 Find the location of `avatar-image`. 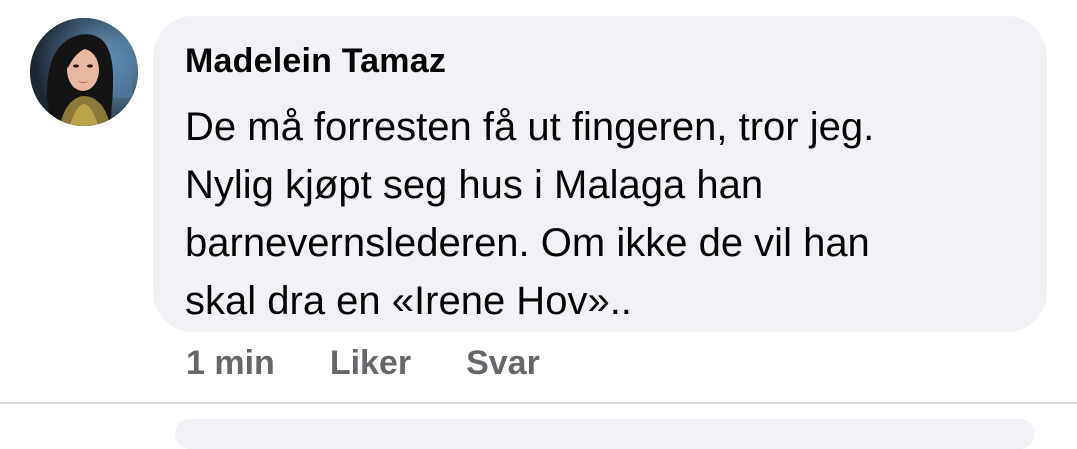

avatar-image is located at coordinates (84, 72).